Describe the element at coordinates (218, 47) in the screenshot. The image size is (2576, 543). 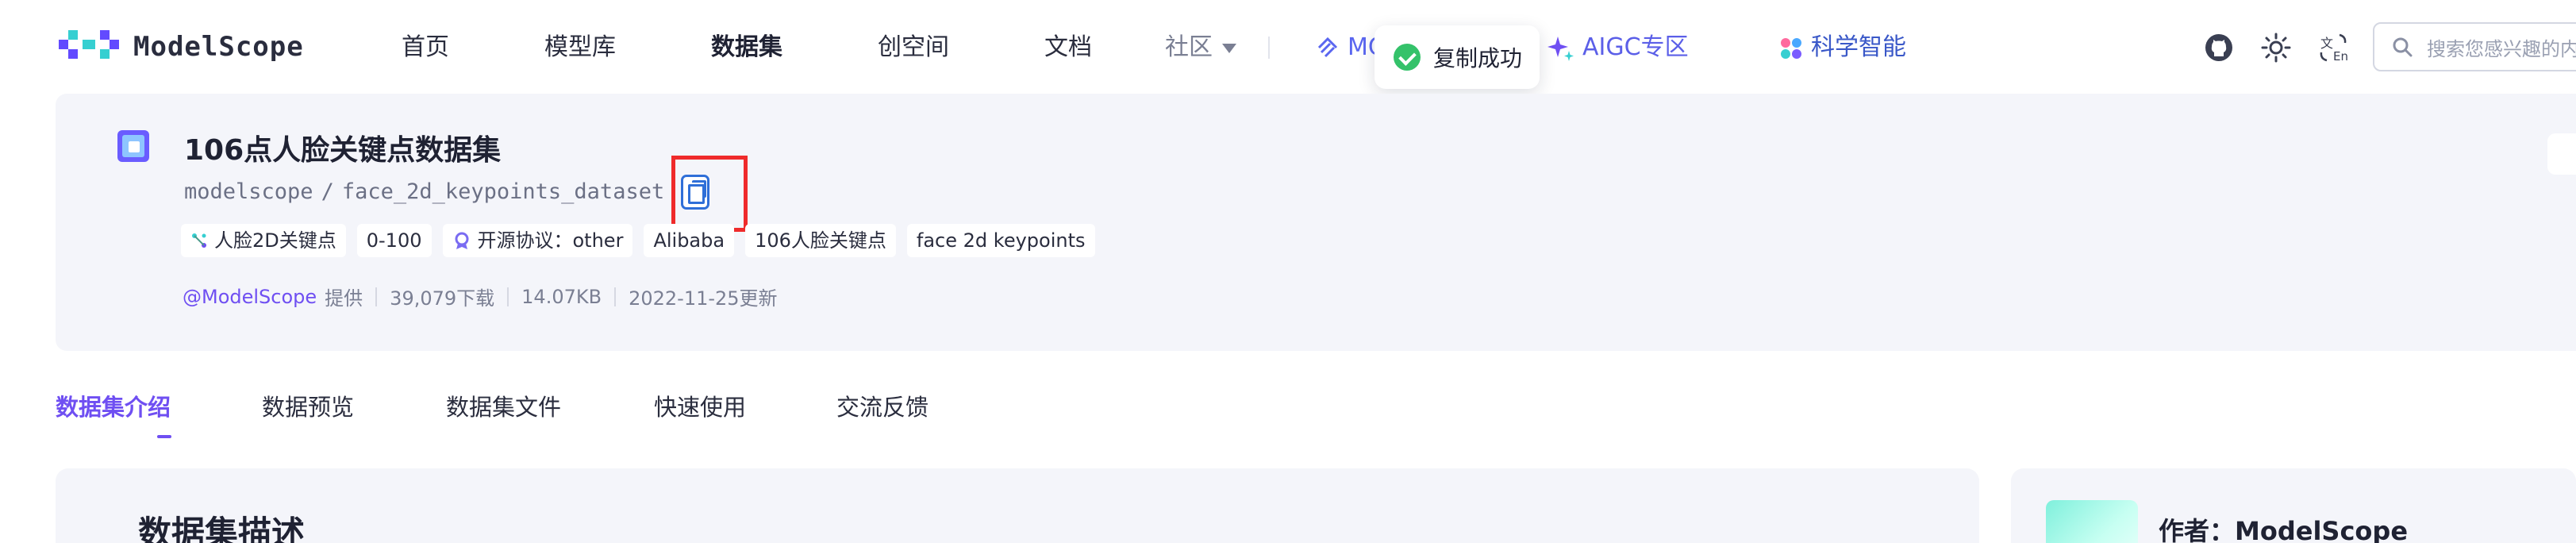
I see `brand-name: ModelScope` at that location.